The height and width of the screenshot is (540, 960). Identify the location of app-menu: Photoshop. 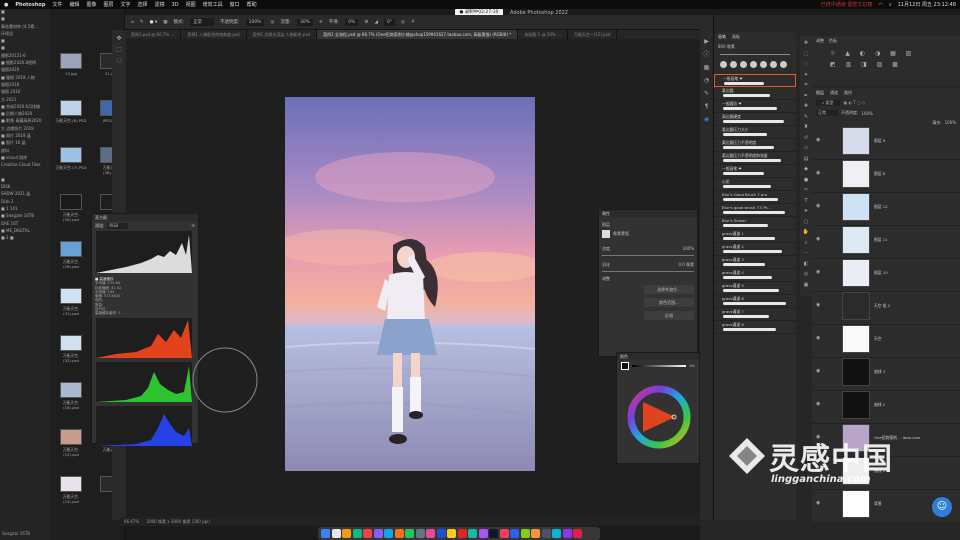
(30, 5).